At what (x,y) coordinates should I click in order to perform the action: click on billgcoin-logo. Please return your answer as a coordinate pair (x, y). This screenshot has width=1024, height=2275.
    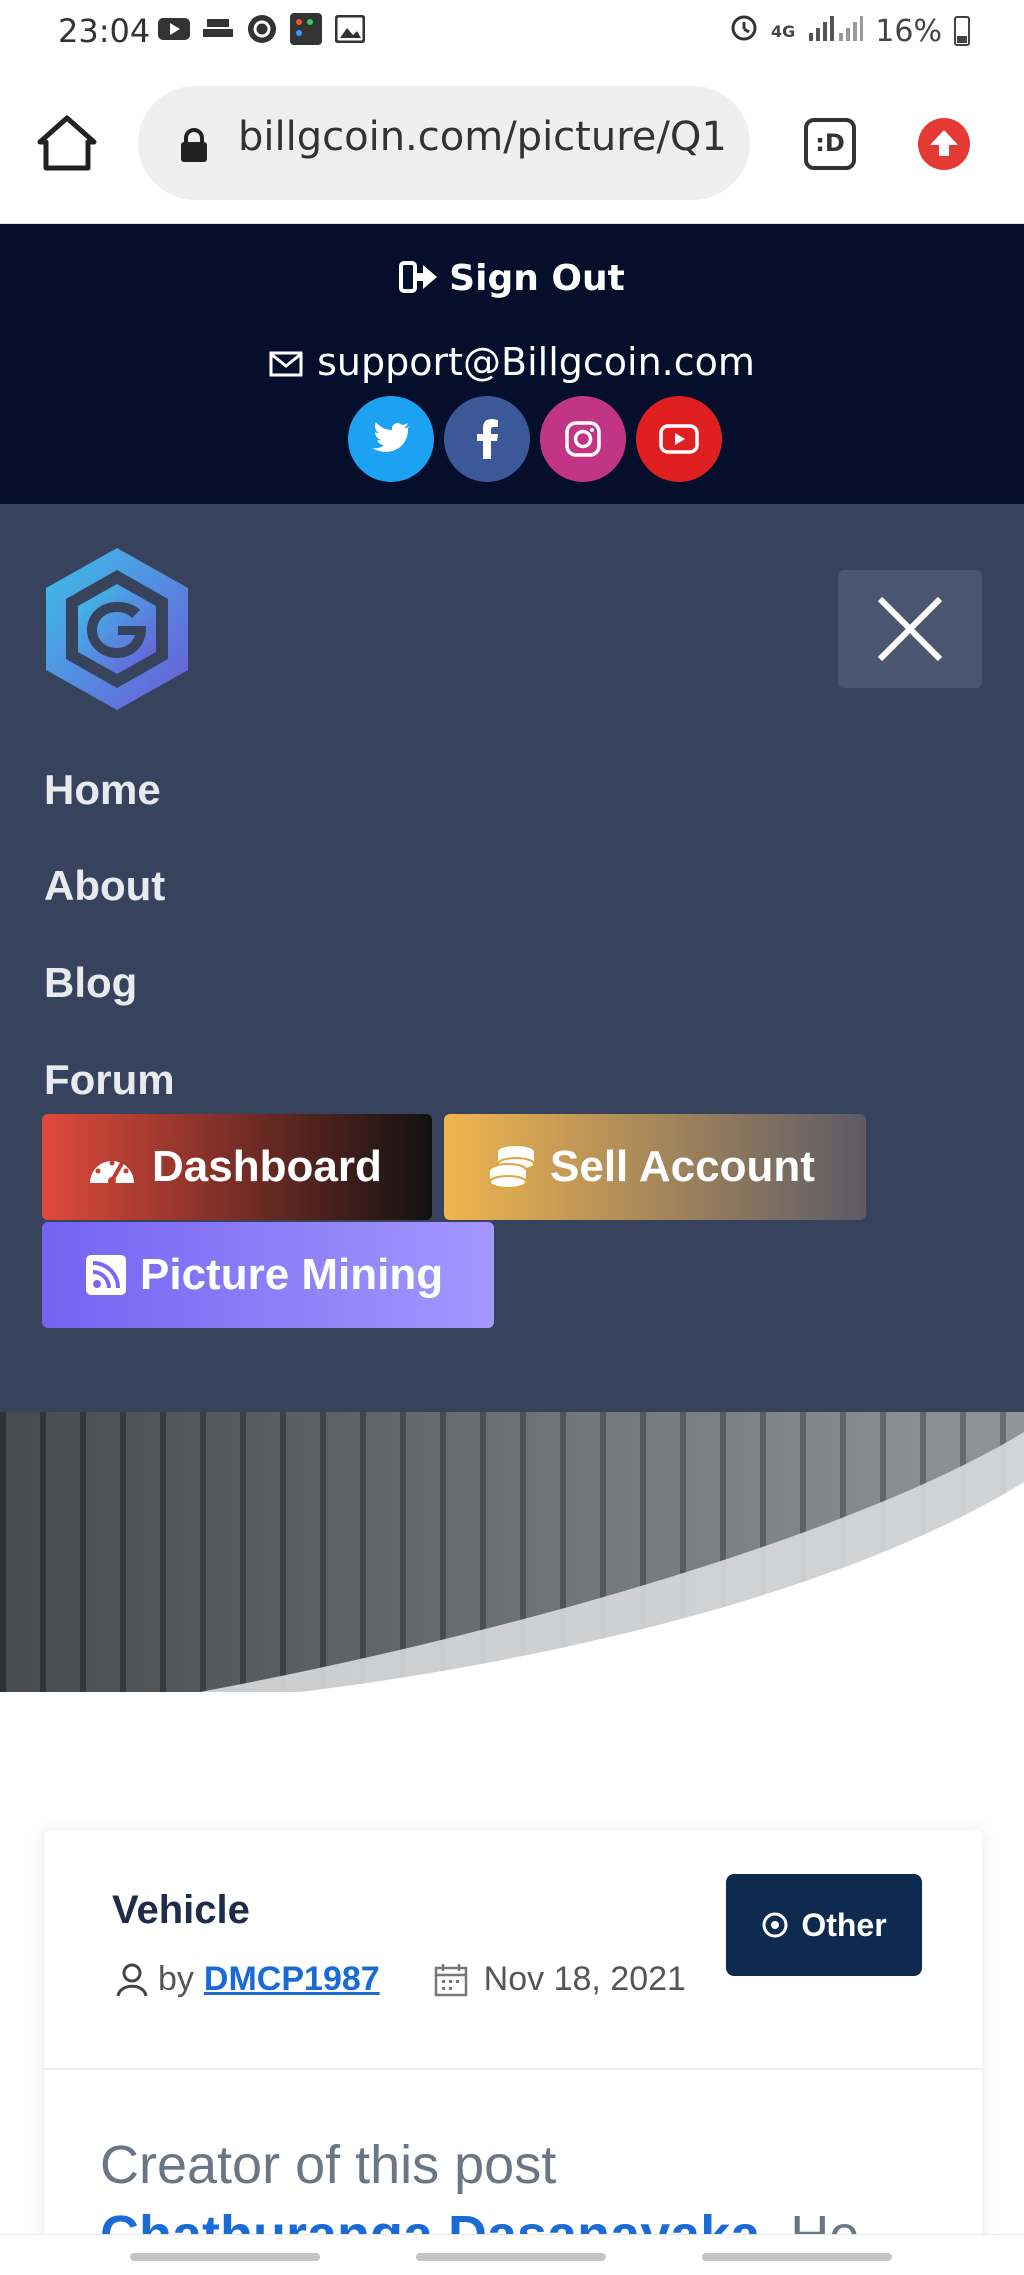
    Looking at the image, I should click on (117, 629).